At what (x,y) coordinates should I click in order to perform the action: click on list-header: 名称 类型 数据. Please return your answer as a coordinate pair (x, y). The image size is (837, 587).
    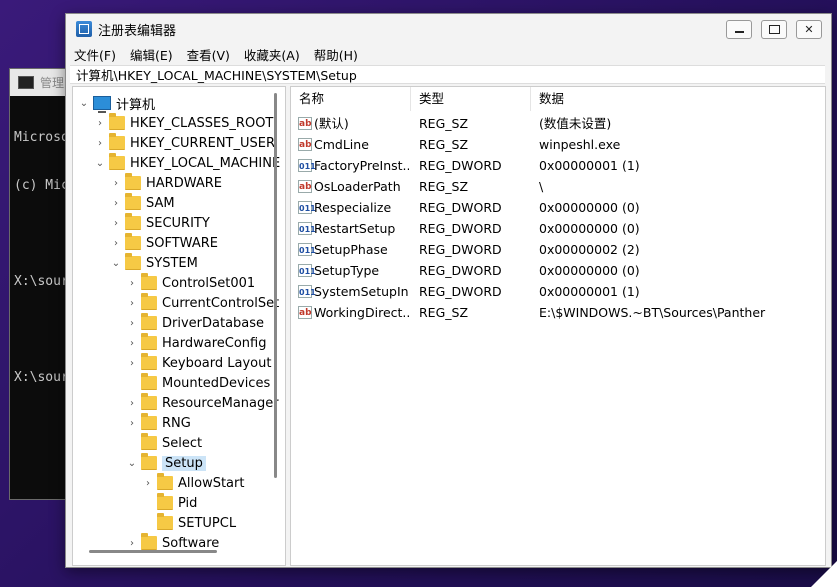
    Looking at the image, I should click on (558, 99).